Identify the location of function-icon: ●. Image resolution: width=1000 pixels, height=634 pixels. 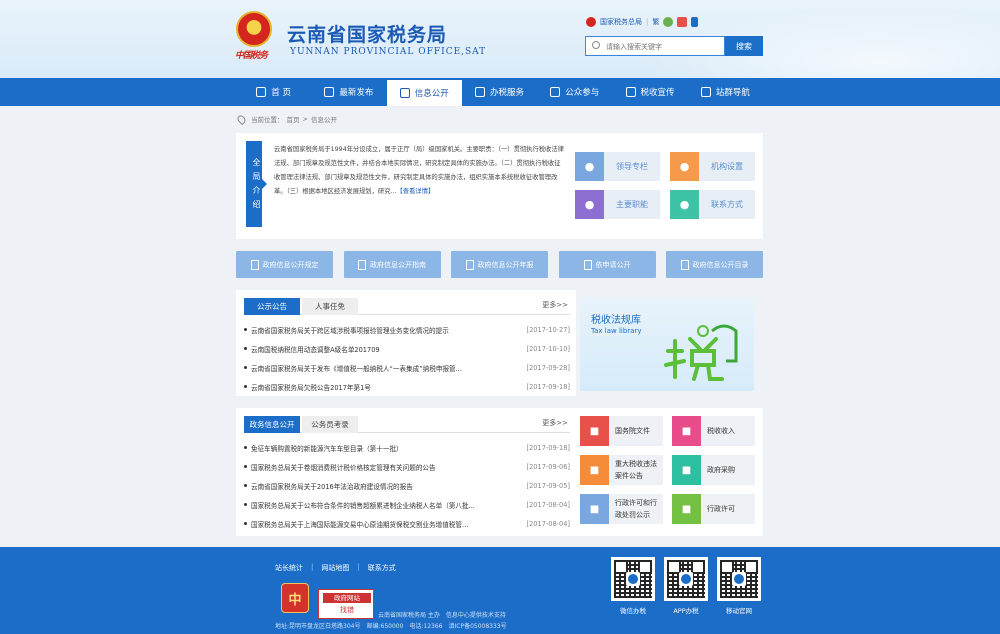
(589, 204).